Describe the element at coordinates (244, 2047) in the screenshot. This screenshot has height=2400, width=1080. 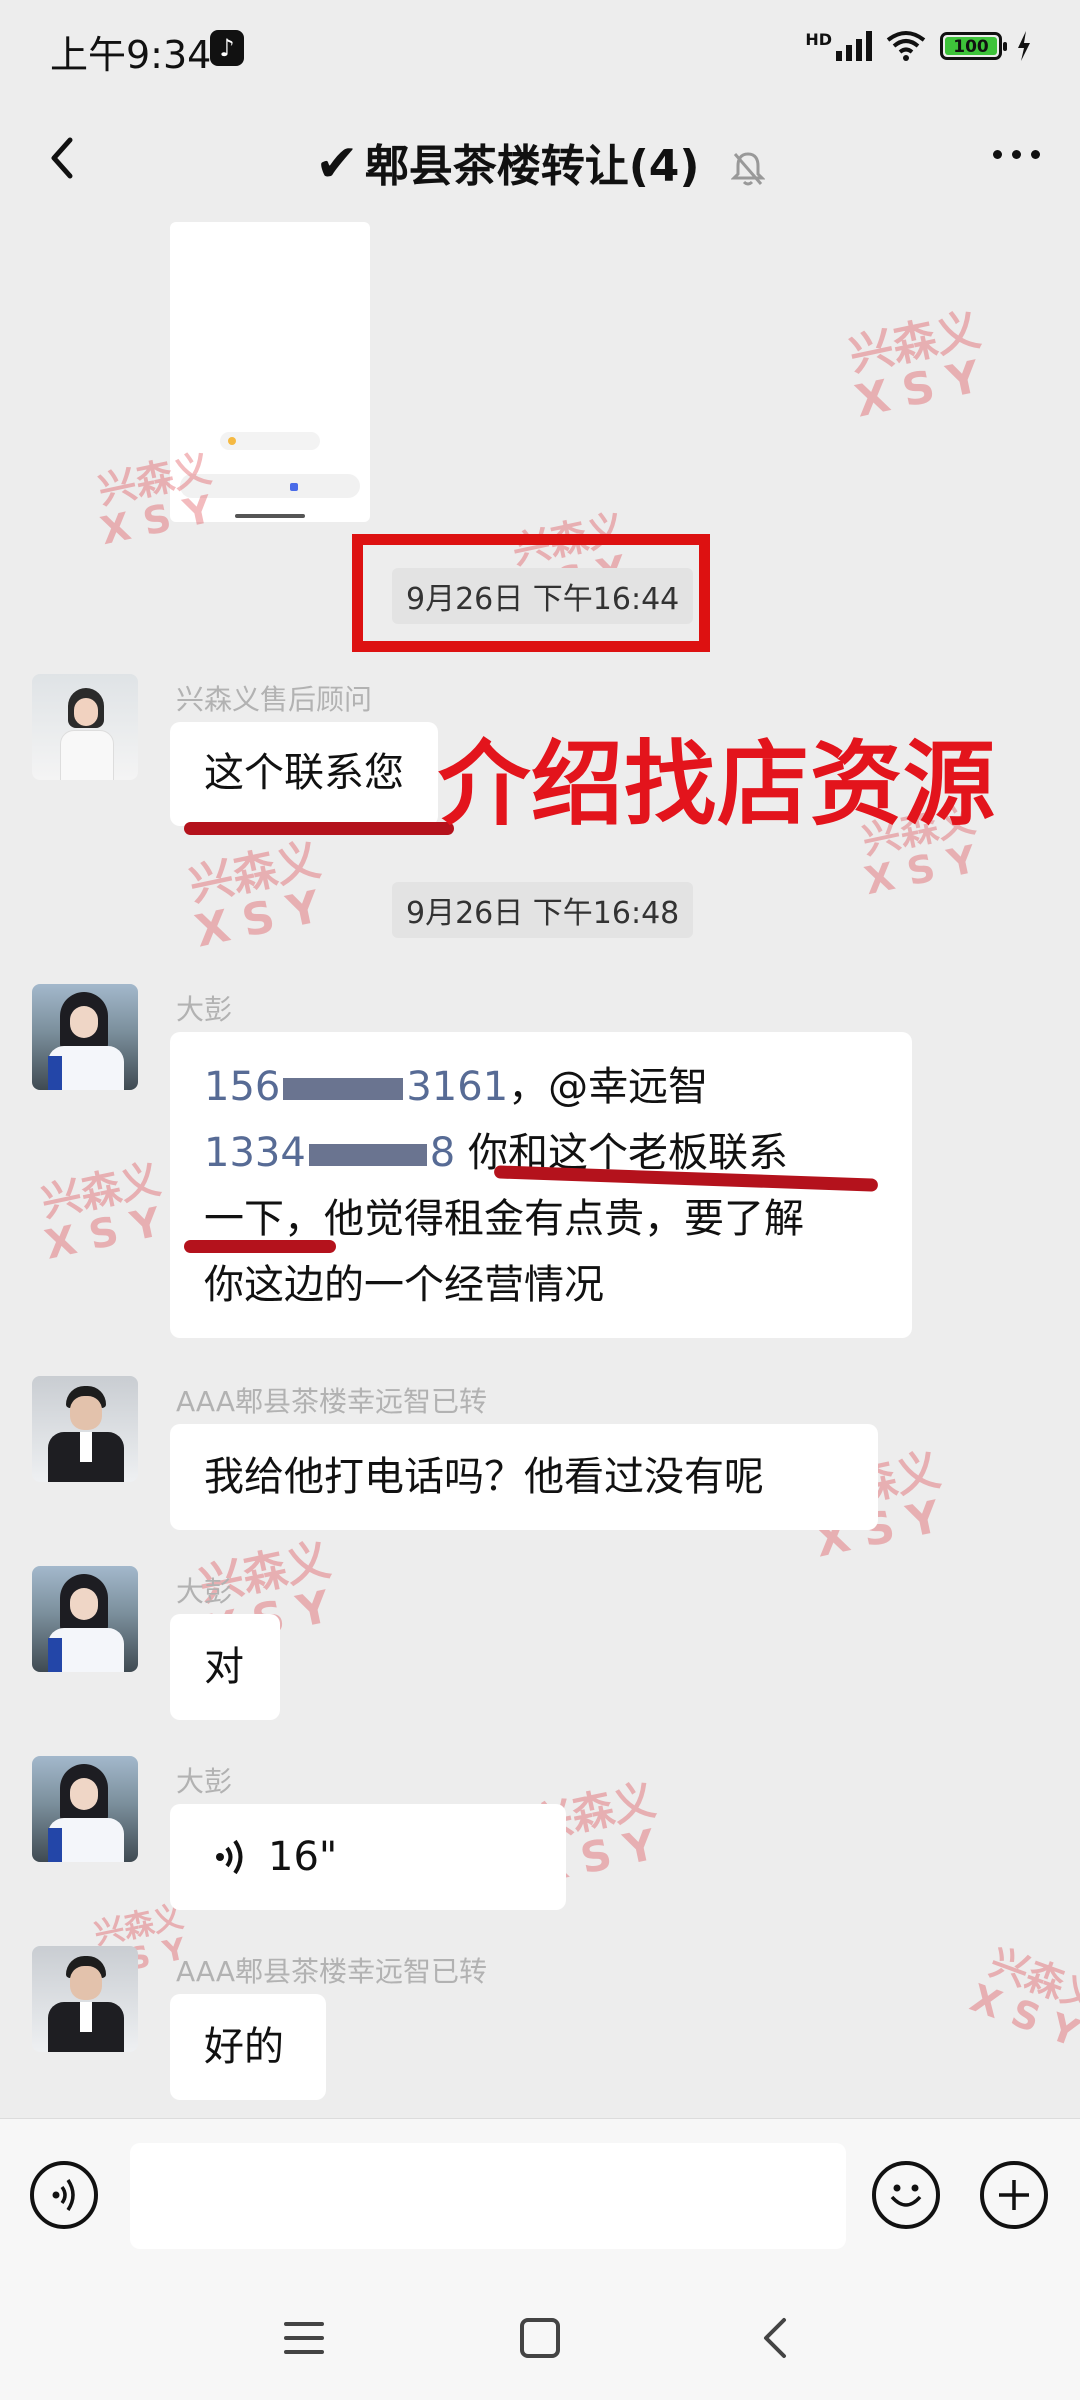
I see `message-text: 好的` at that location.